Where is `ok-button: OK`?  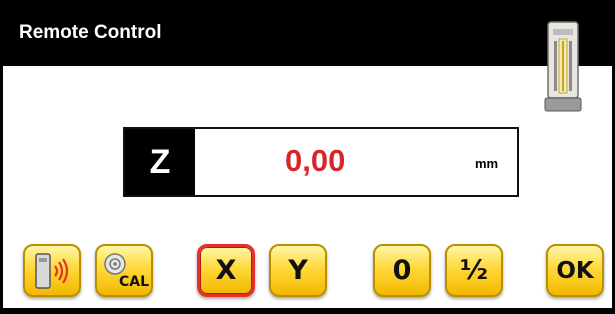 ok-button: OK is located at coordinates (575, 270).